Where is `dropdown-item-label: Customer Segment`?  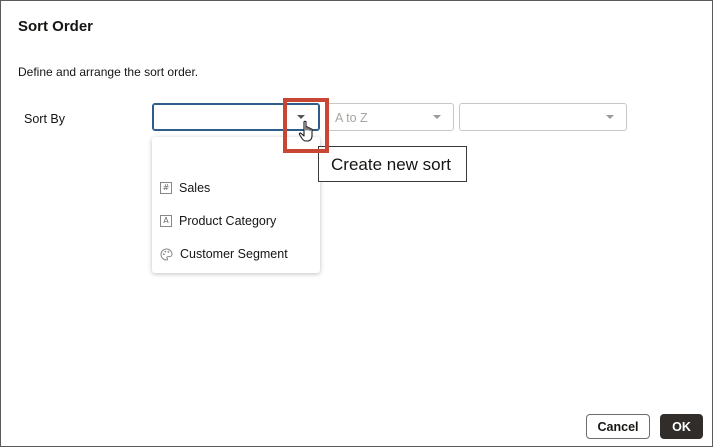
dropdown-item-label: Customer Segment is located at coordinates (234, 254).